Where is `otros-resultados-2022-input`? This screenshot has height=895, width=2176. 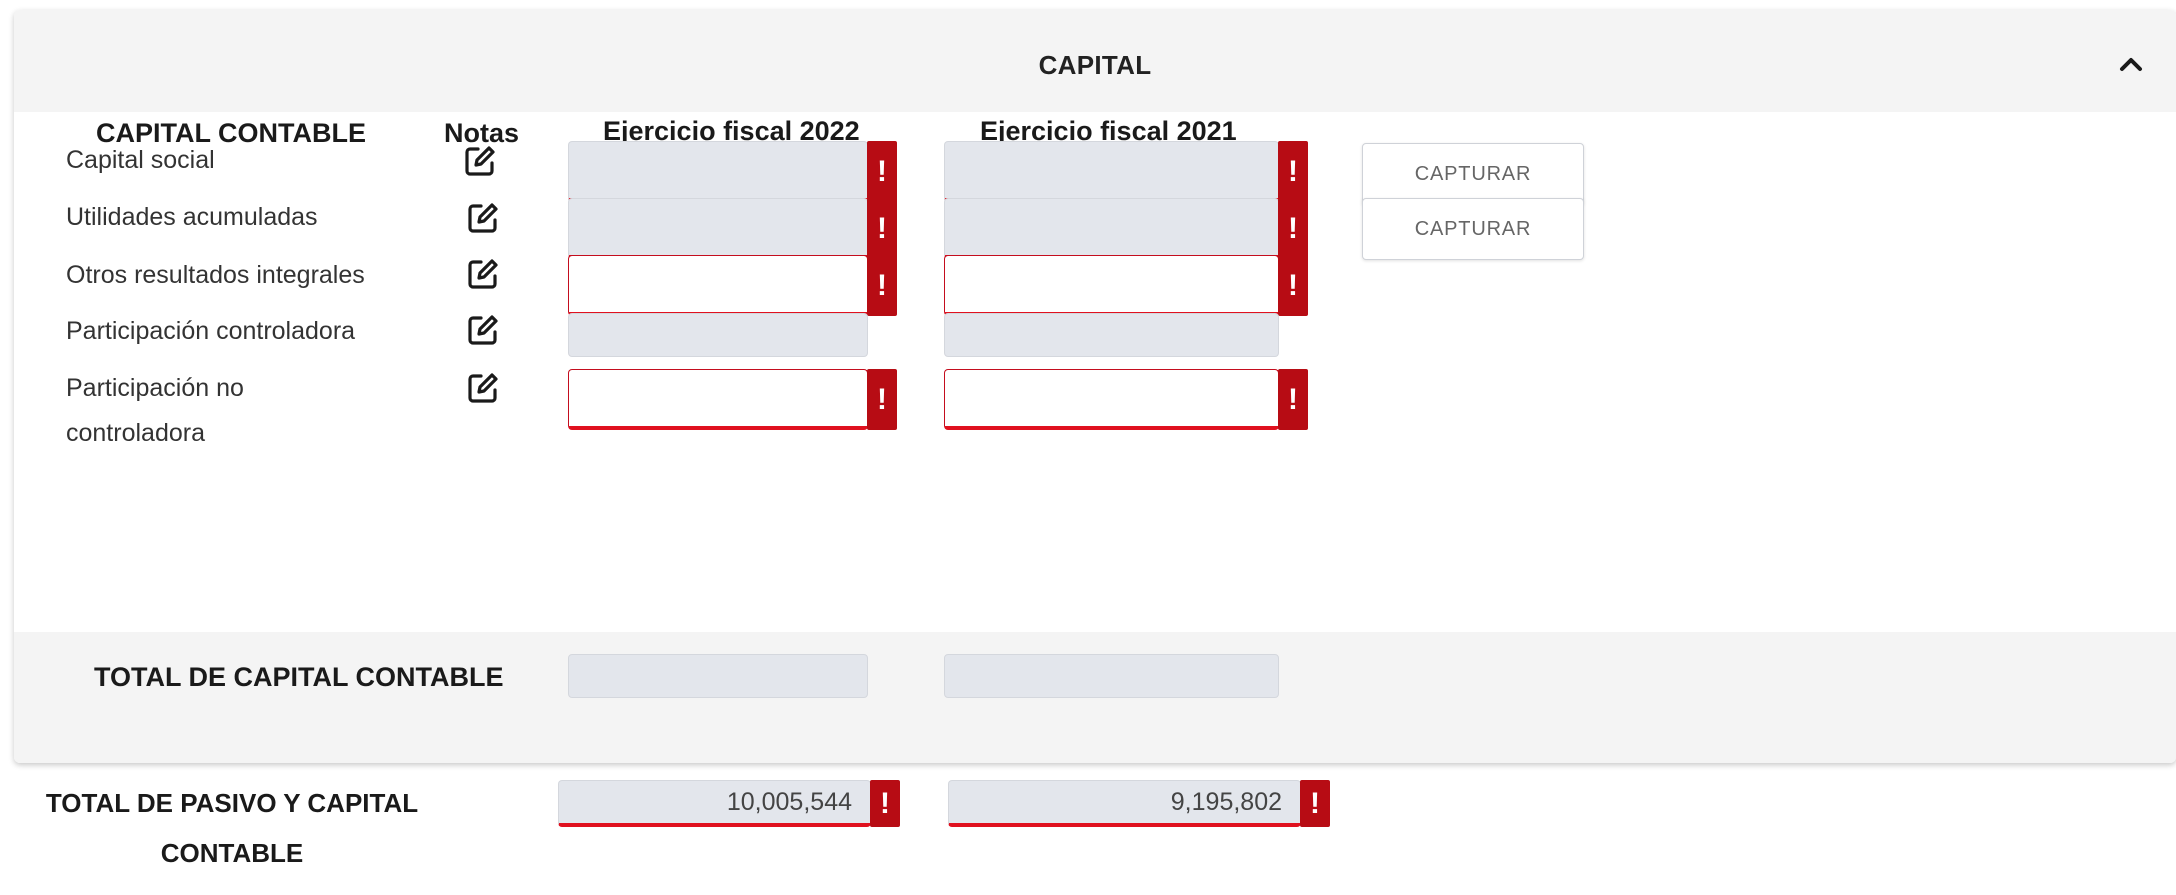 otros-resultados-2022-input is located at coordinates (718, 284).